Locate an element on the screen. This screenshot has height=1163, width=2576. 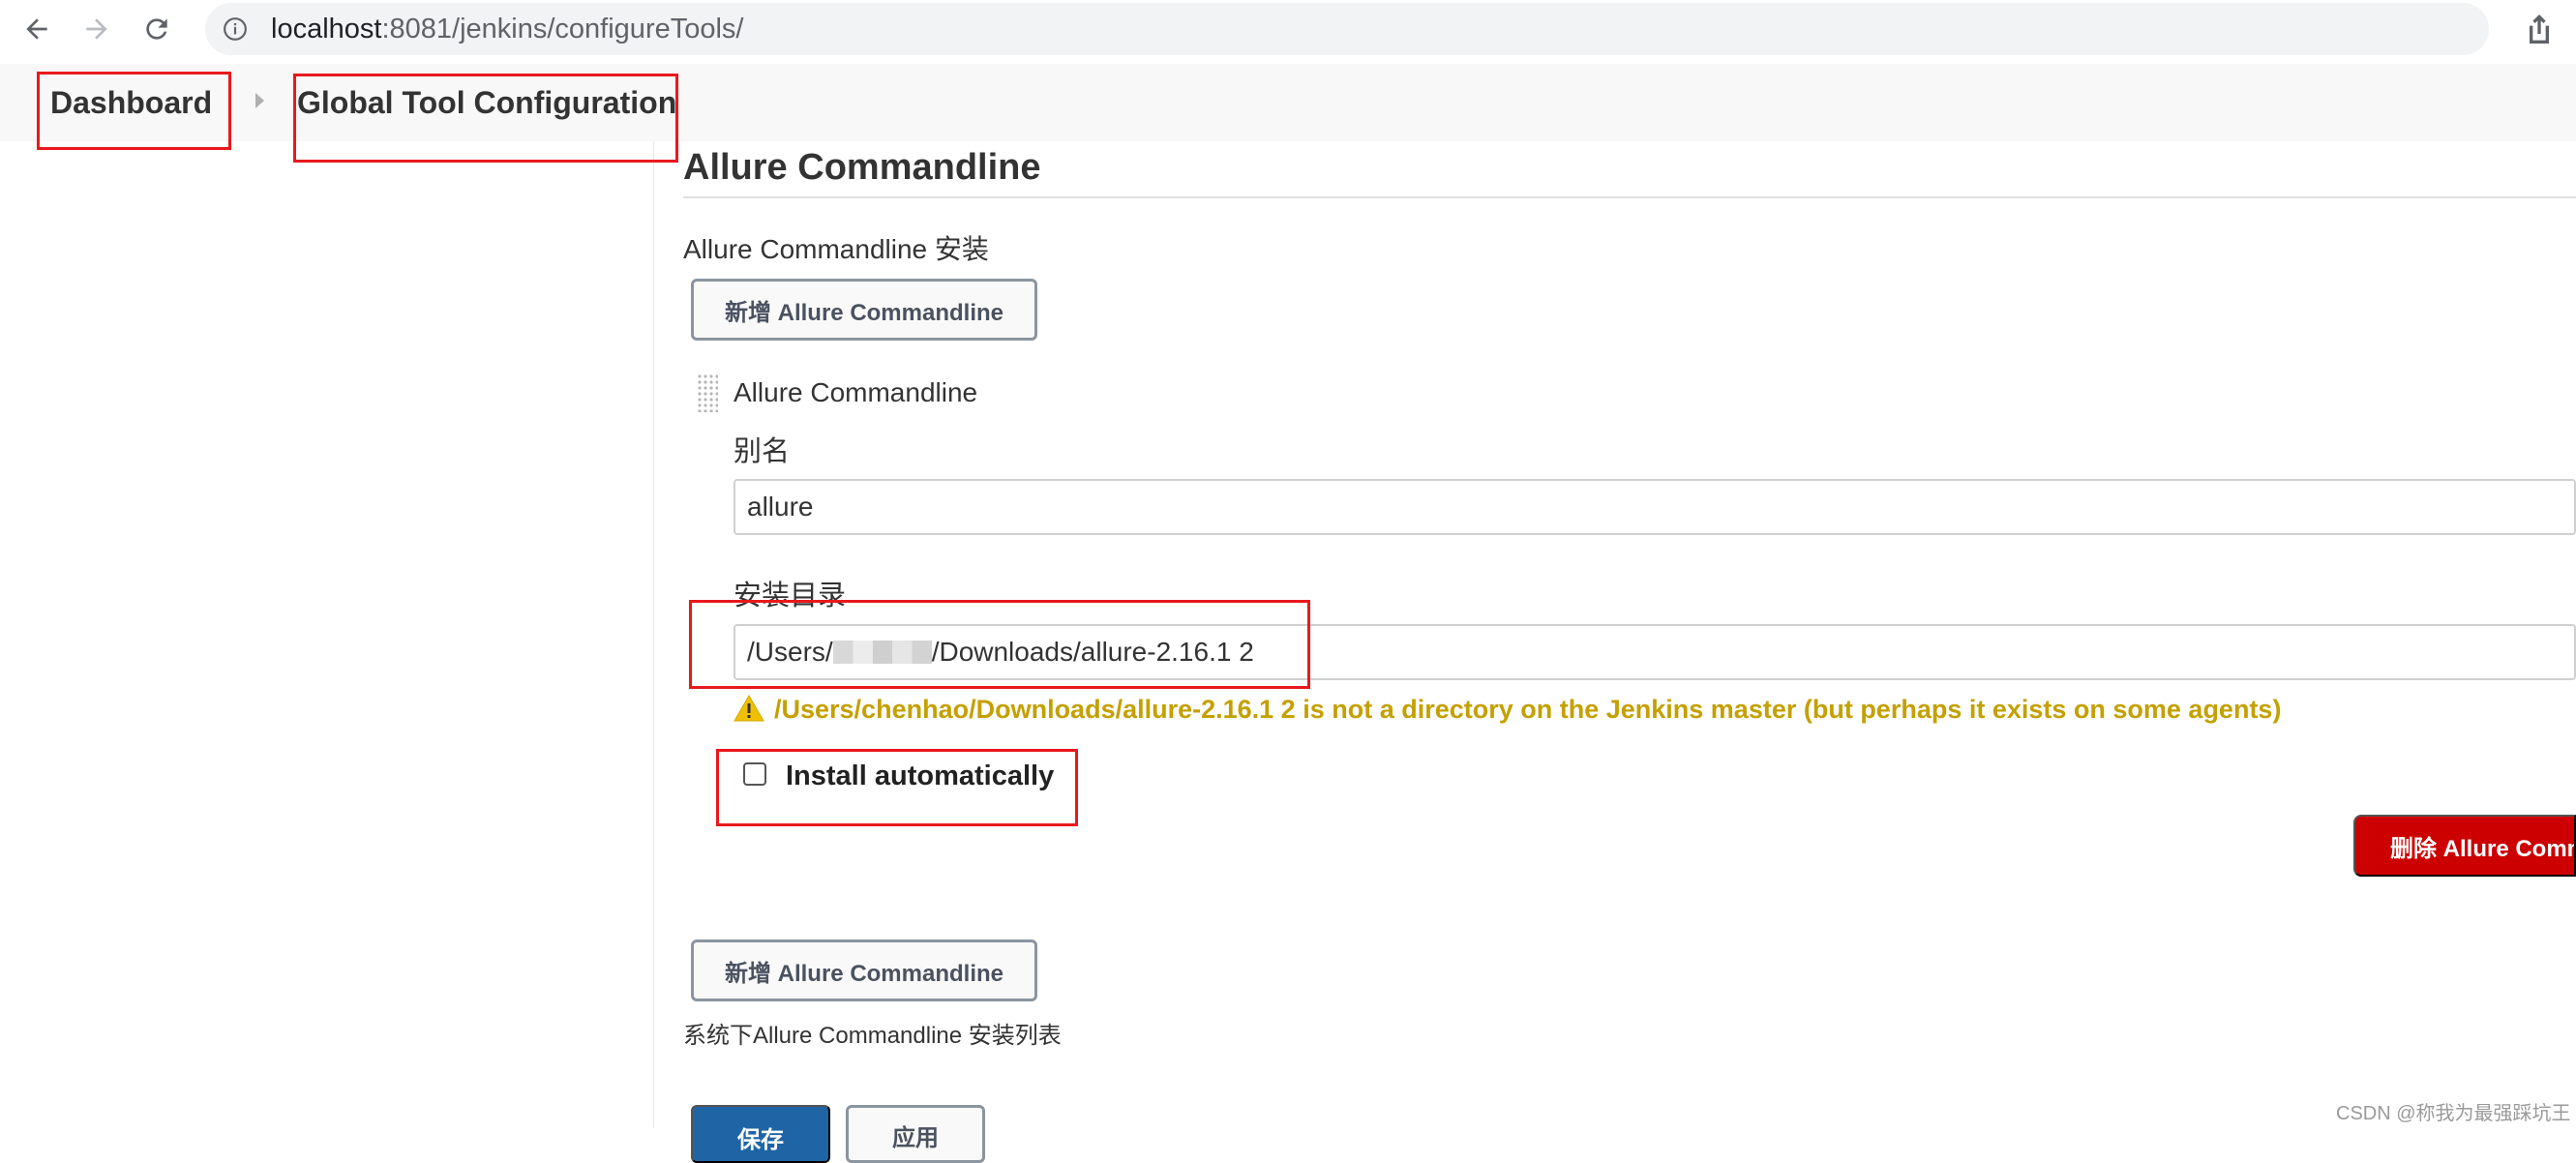
forward-icon is located at coordinates (96, 29).